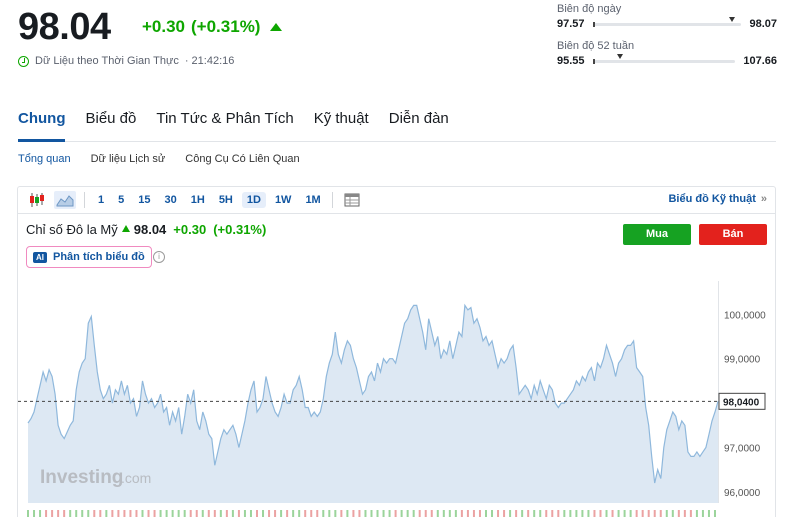 Image resolution: width=800 pixels, height=517 pixels. Describe the element at coordinates (312, 200) in the screenshot. I see `interval-1m: 1M` at that location.